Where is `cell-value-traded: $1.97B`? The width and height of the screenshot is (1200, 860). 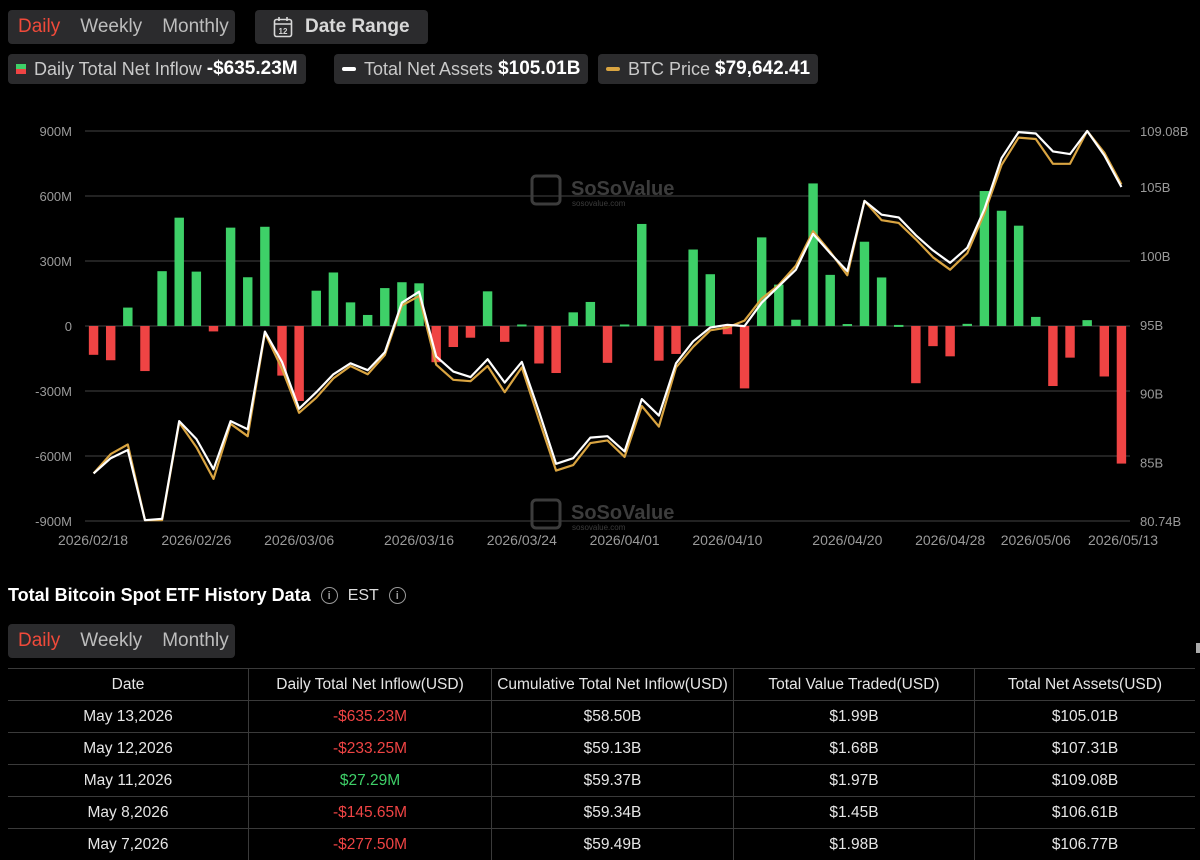 cell-value-traded: $1.97B is located at coordinates (854, 781).